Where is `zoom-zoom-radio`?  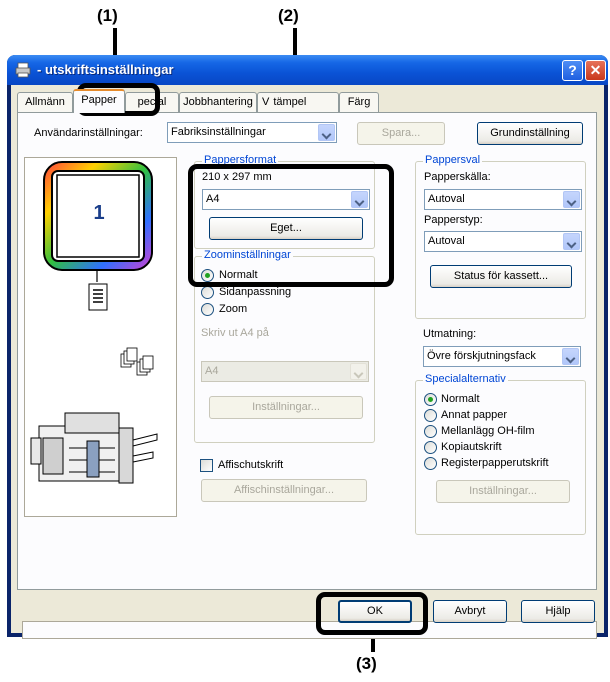
zoom-zoom-radio is located at coordinates (207, 309).